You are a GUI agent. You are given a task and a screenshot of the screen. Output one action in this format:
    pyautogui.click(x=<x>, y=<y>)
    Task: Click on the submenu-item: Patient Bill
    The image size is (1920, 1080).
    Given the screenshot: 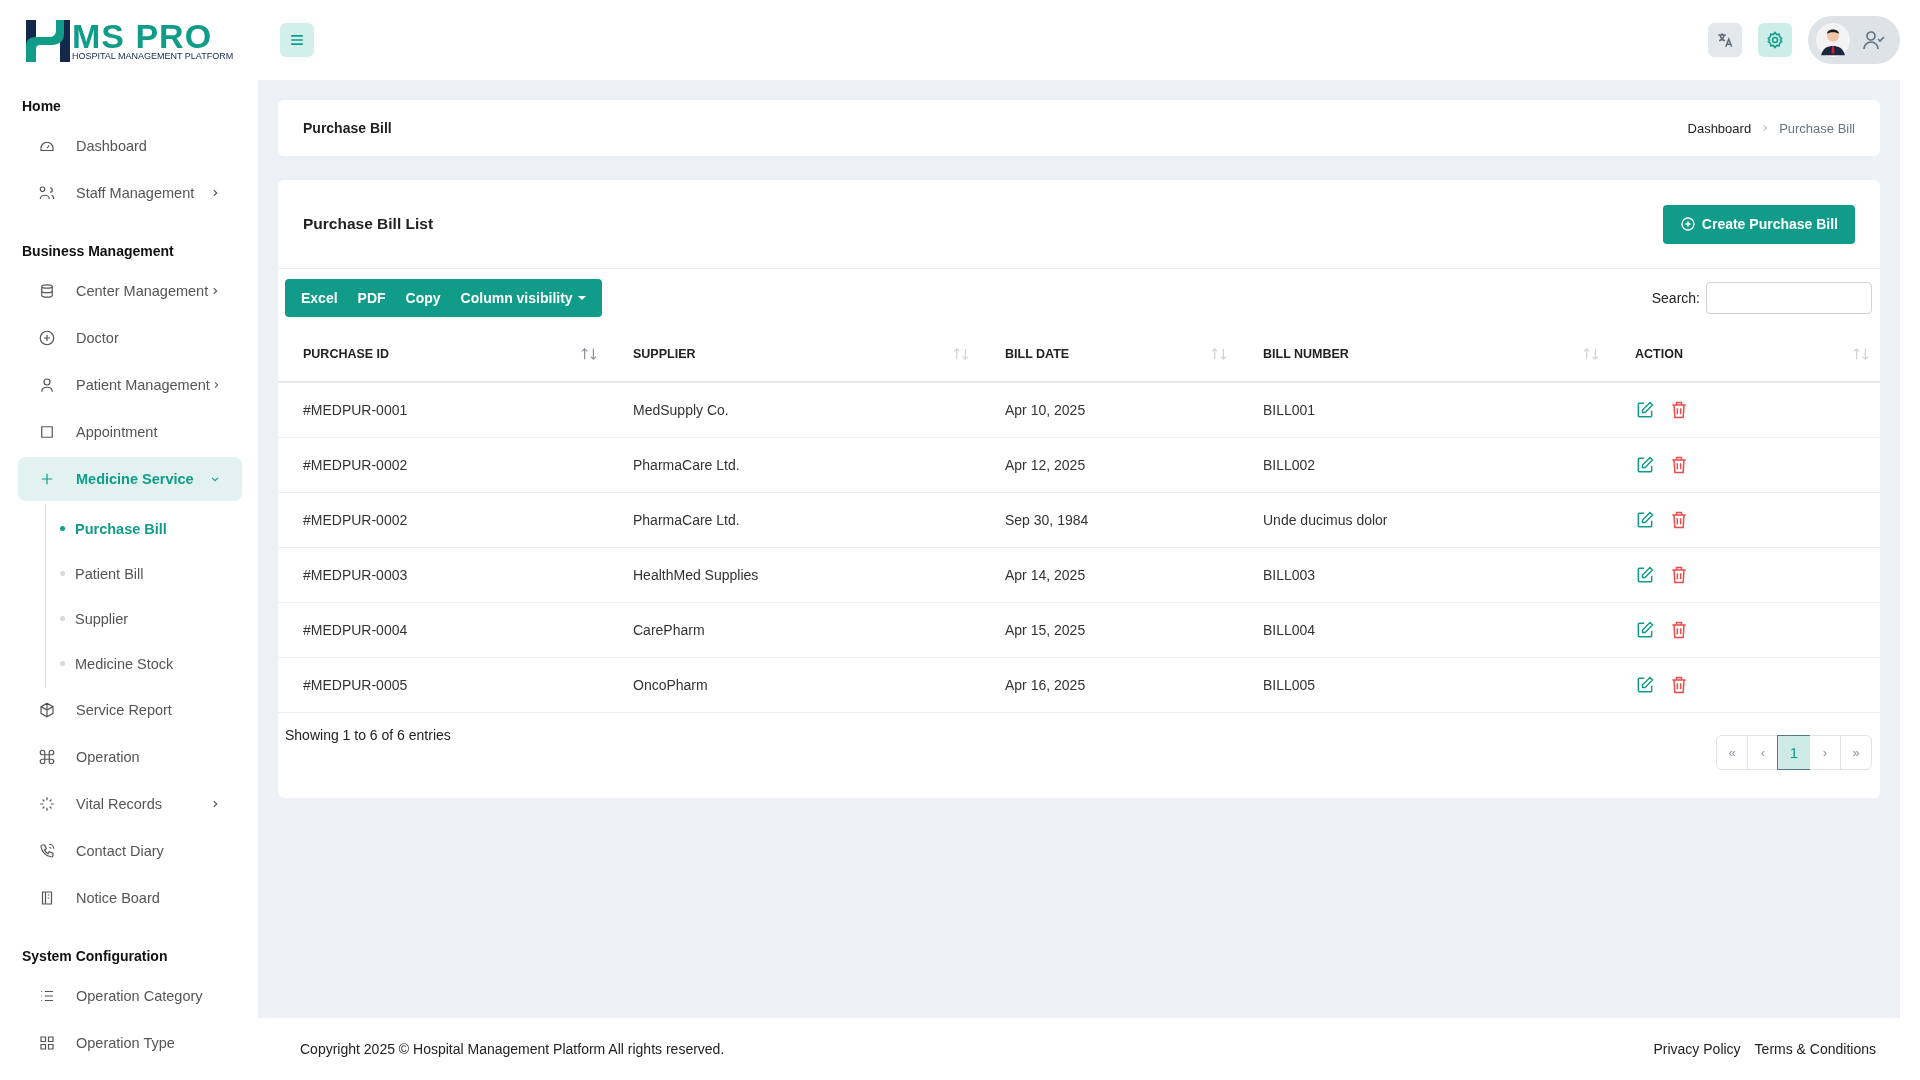 What is the action you would take?
    pyautogui.click(x=144, y=573)
    